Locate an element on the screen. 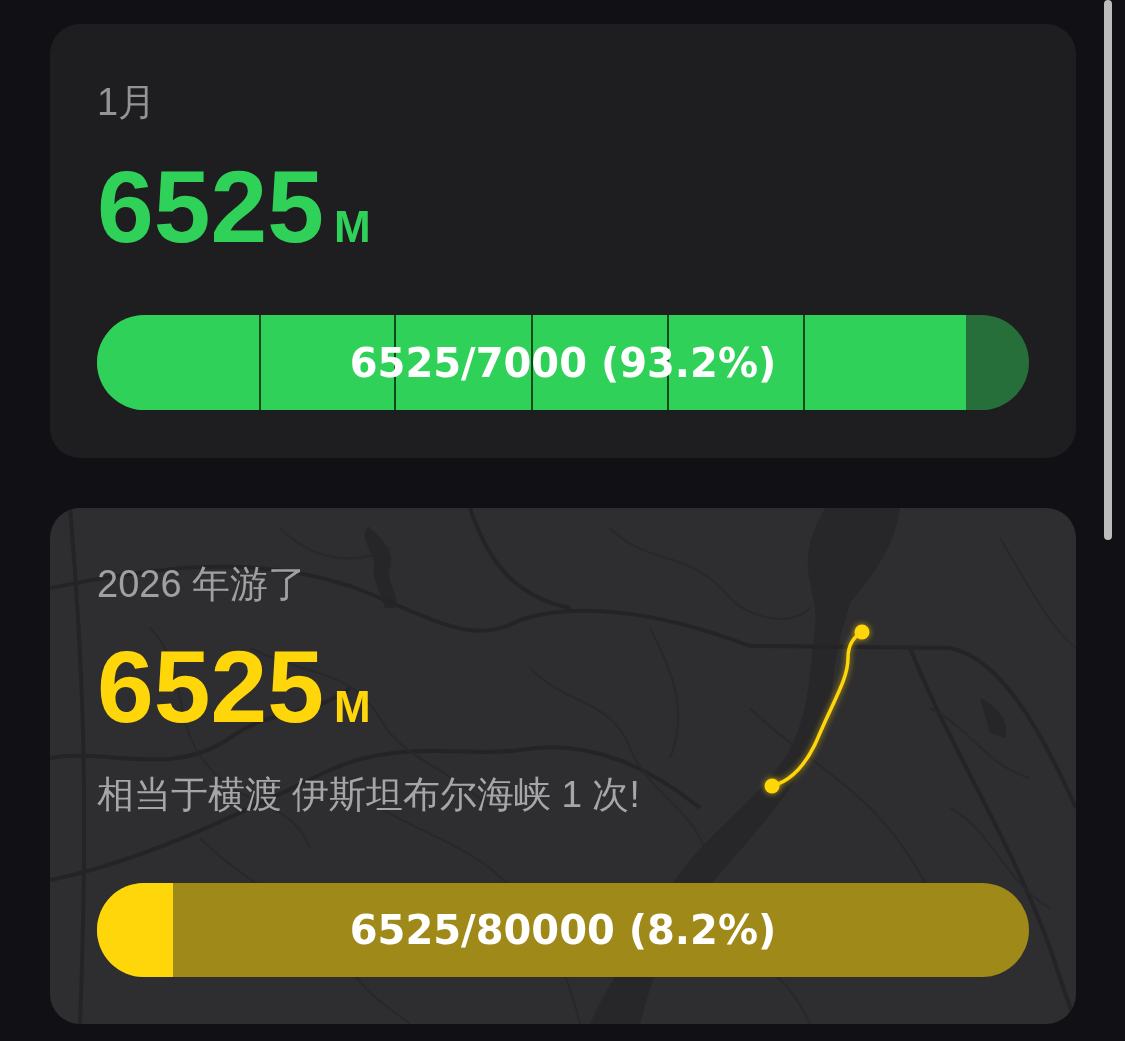 The image size is (1125, 1041). comparison-text: 相当于横渡 伊斯坦布尔海峡 1 次! is located at coordinates (368, 795).